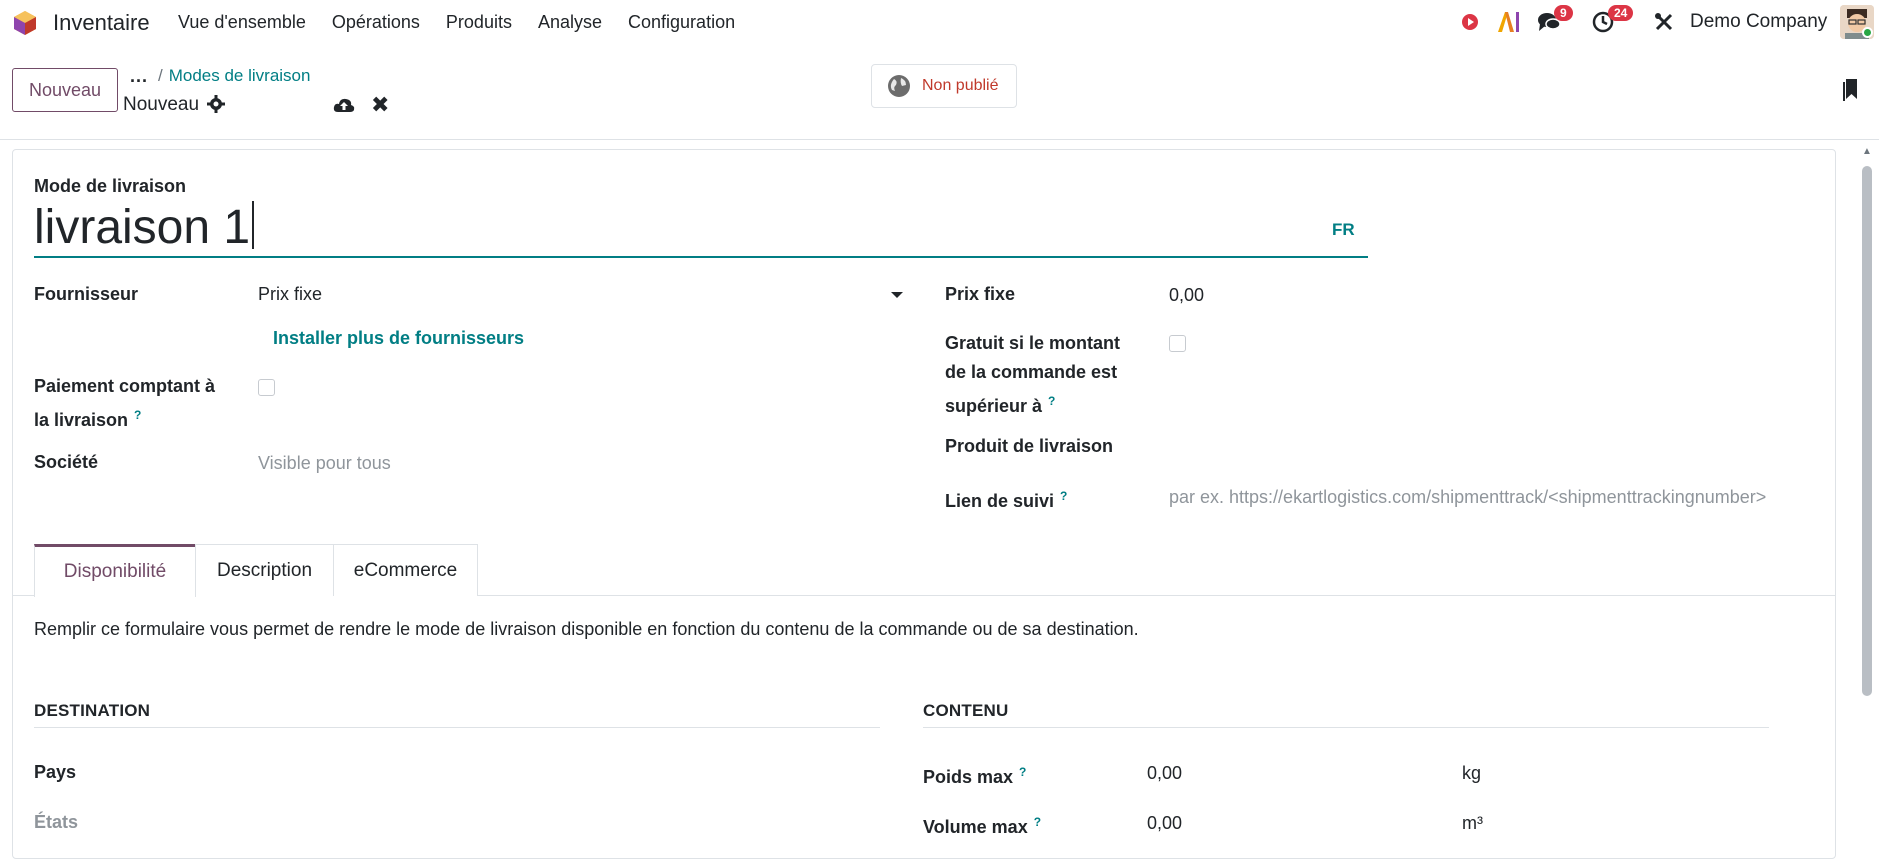 This screenshot has height=859, width=1879. I want to click on menu-item-configuration: Configuration, so click(681, 22).